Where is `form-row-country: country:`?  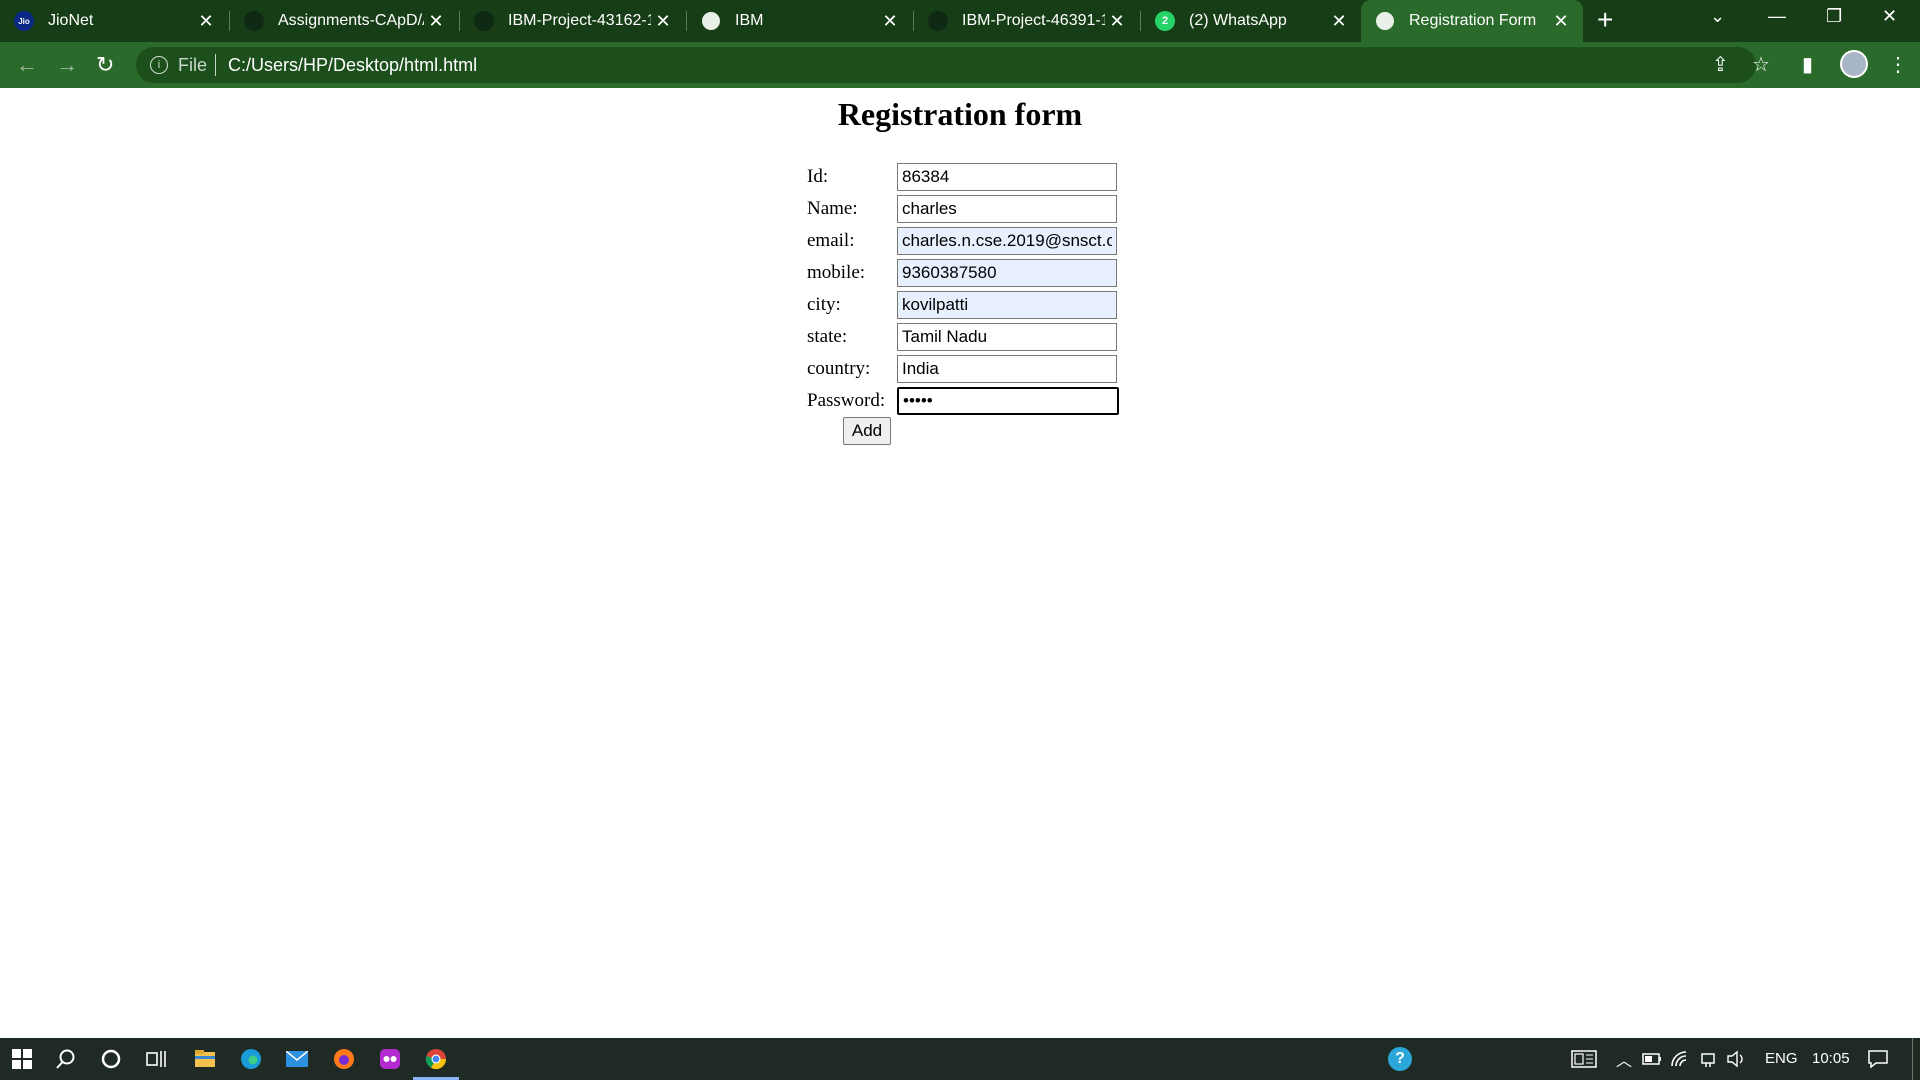 form-row-country: country: is located at coordinates (963, 369).